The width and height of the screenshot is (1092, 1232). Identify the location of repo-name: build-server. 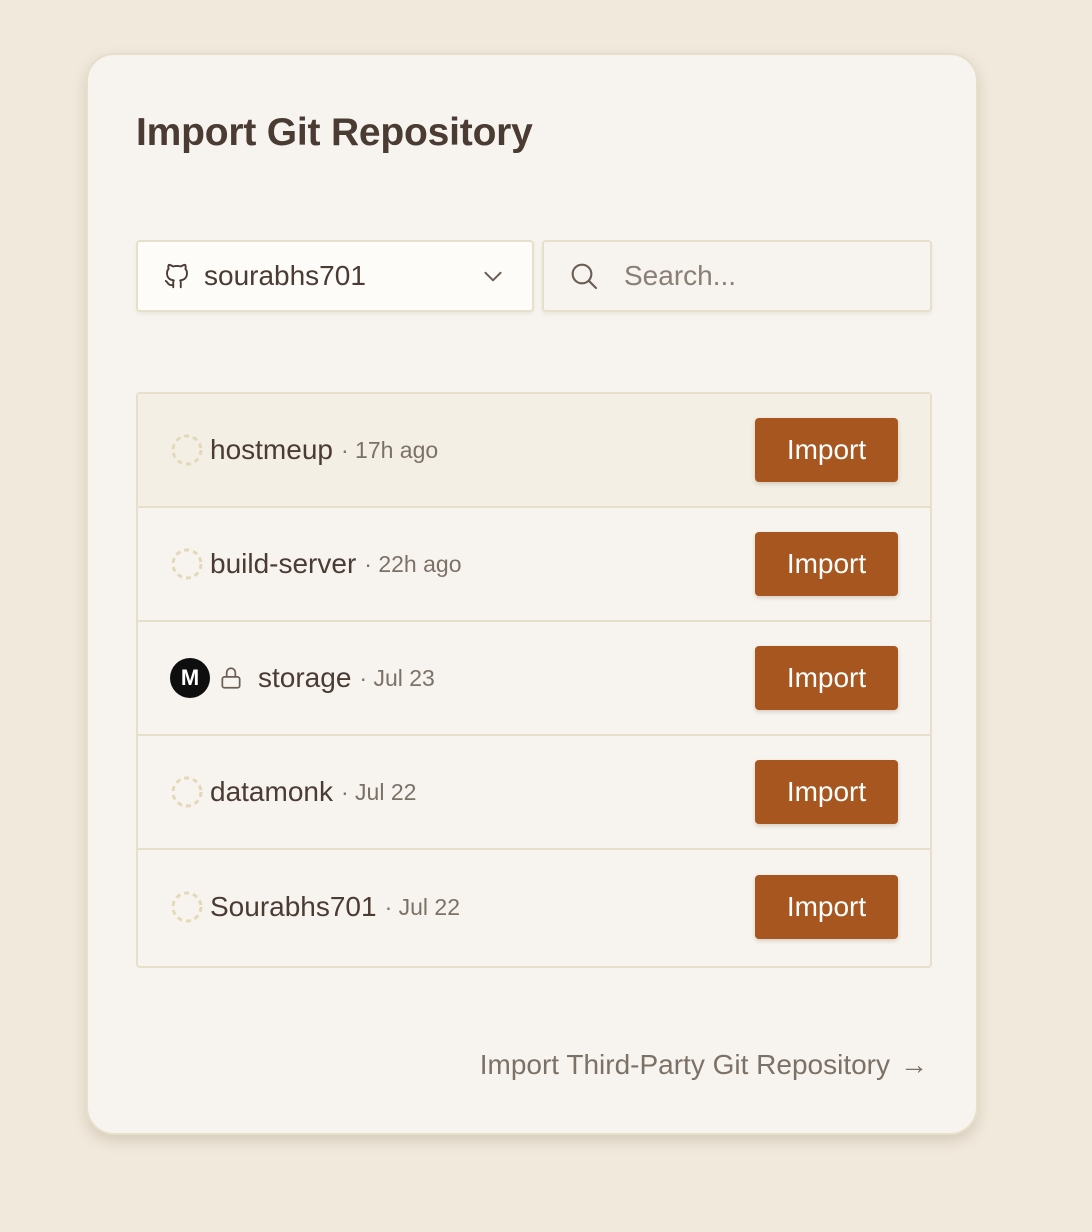
(283, 563).